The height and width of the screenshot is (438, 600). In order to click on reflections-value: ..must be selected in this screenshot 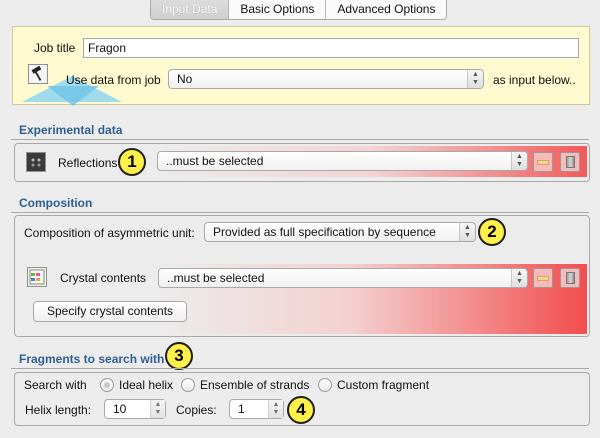, I will do `click(215, 161)`.